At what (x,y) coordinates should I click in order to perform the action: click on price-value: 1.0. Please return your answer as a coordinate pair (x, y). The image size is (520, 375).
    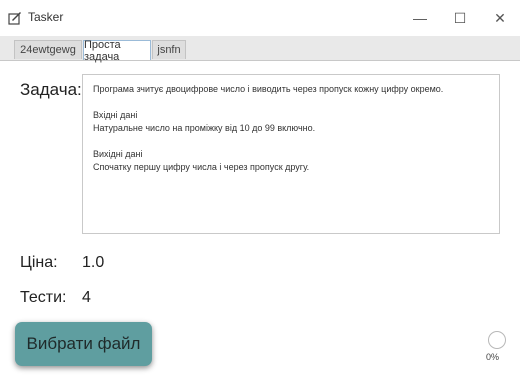
    Looking at the image, I should click on (93, 262).